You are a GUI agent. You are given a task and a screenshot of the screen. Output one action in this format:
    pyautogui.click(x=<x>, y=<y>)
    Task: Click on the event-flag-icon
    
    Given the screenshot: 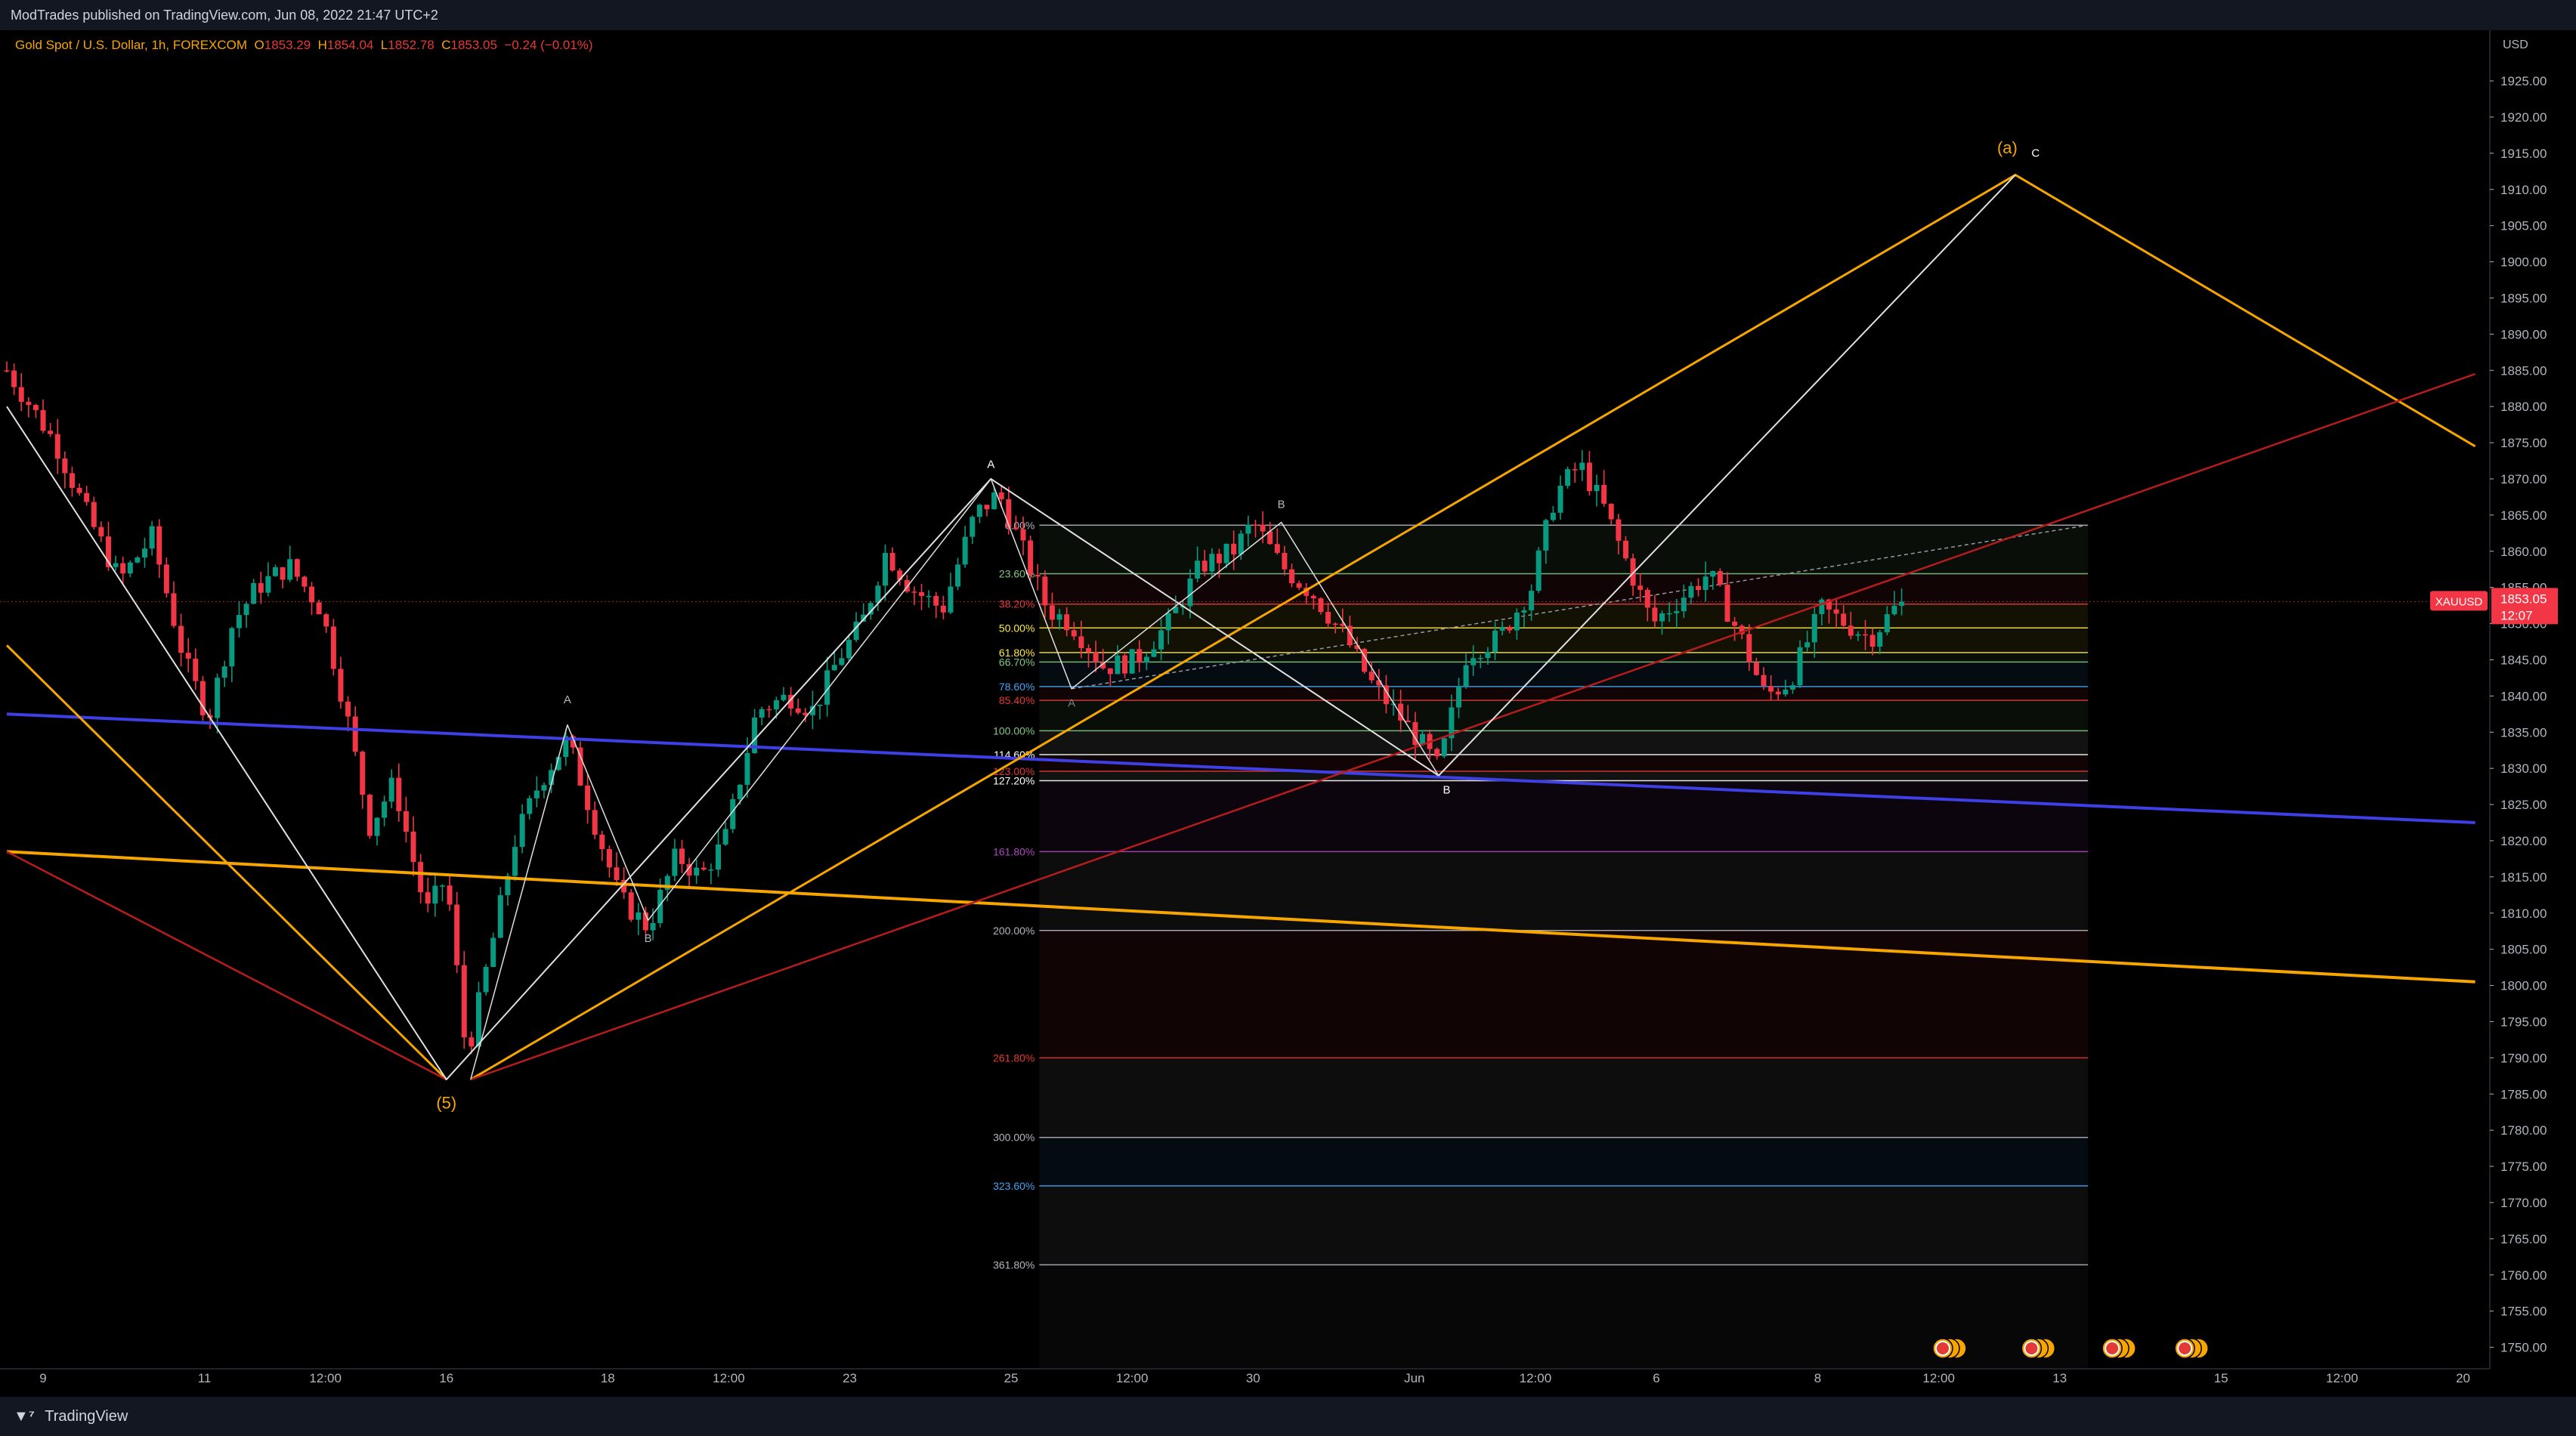 What is the action you would take?
    pyautogui.click(x=2185, y=1348)
    